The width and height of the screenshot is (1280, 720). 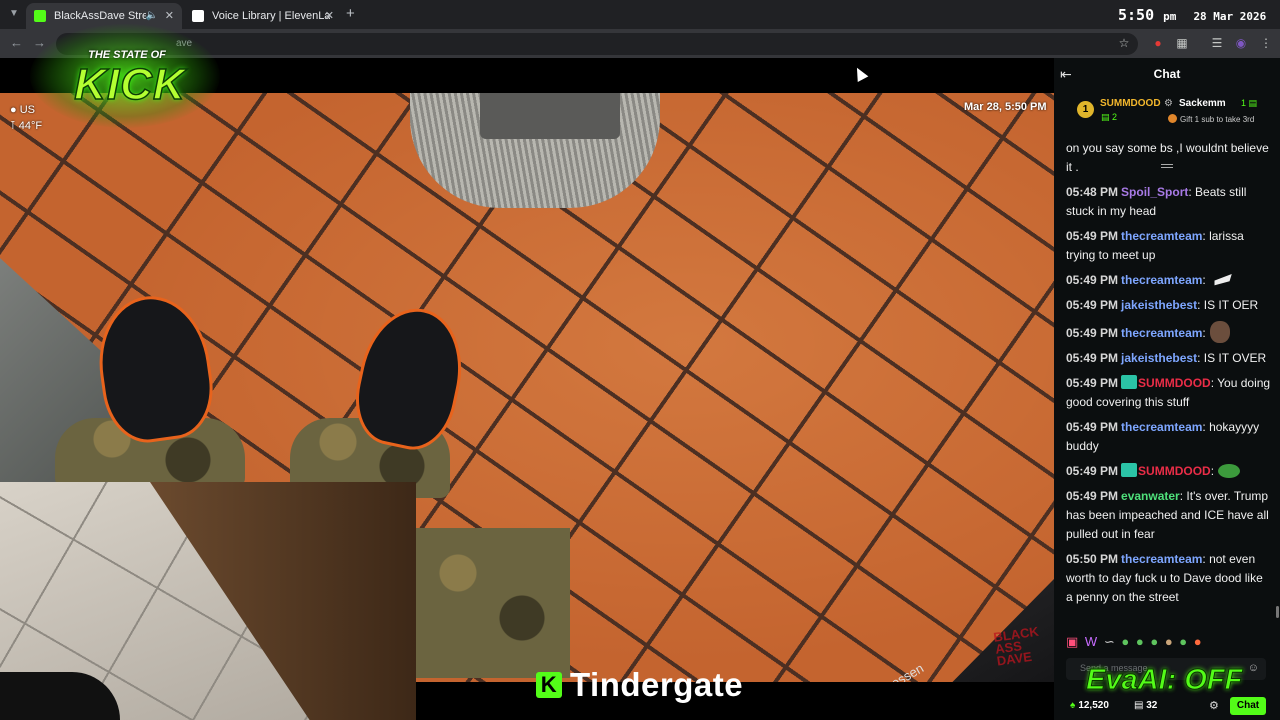 I want to click on knife-emote-icon, so click(x=1220, y=280).